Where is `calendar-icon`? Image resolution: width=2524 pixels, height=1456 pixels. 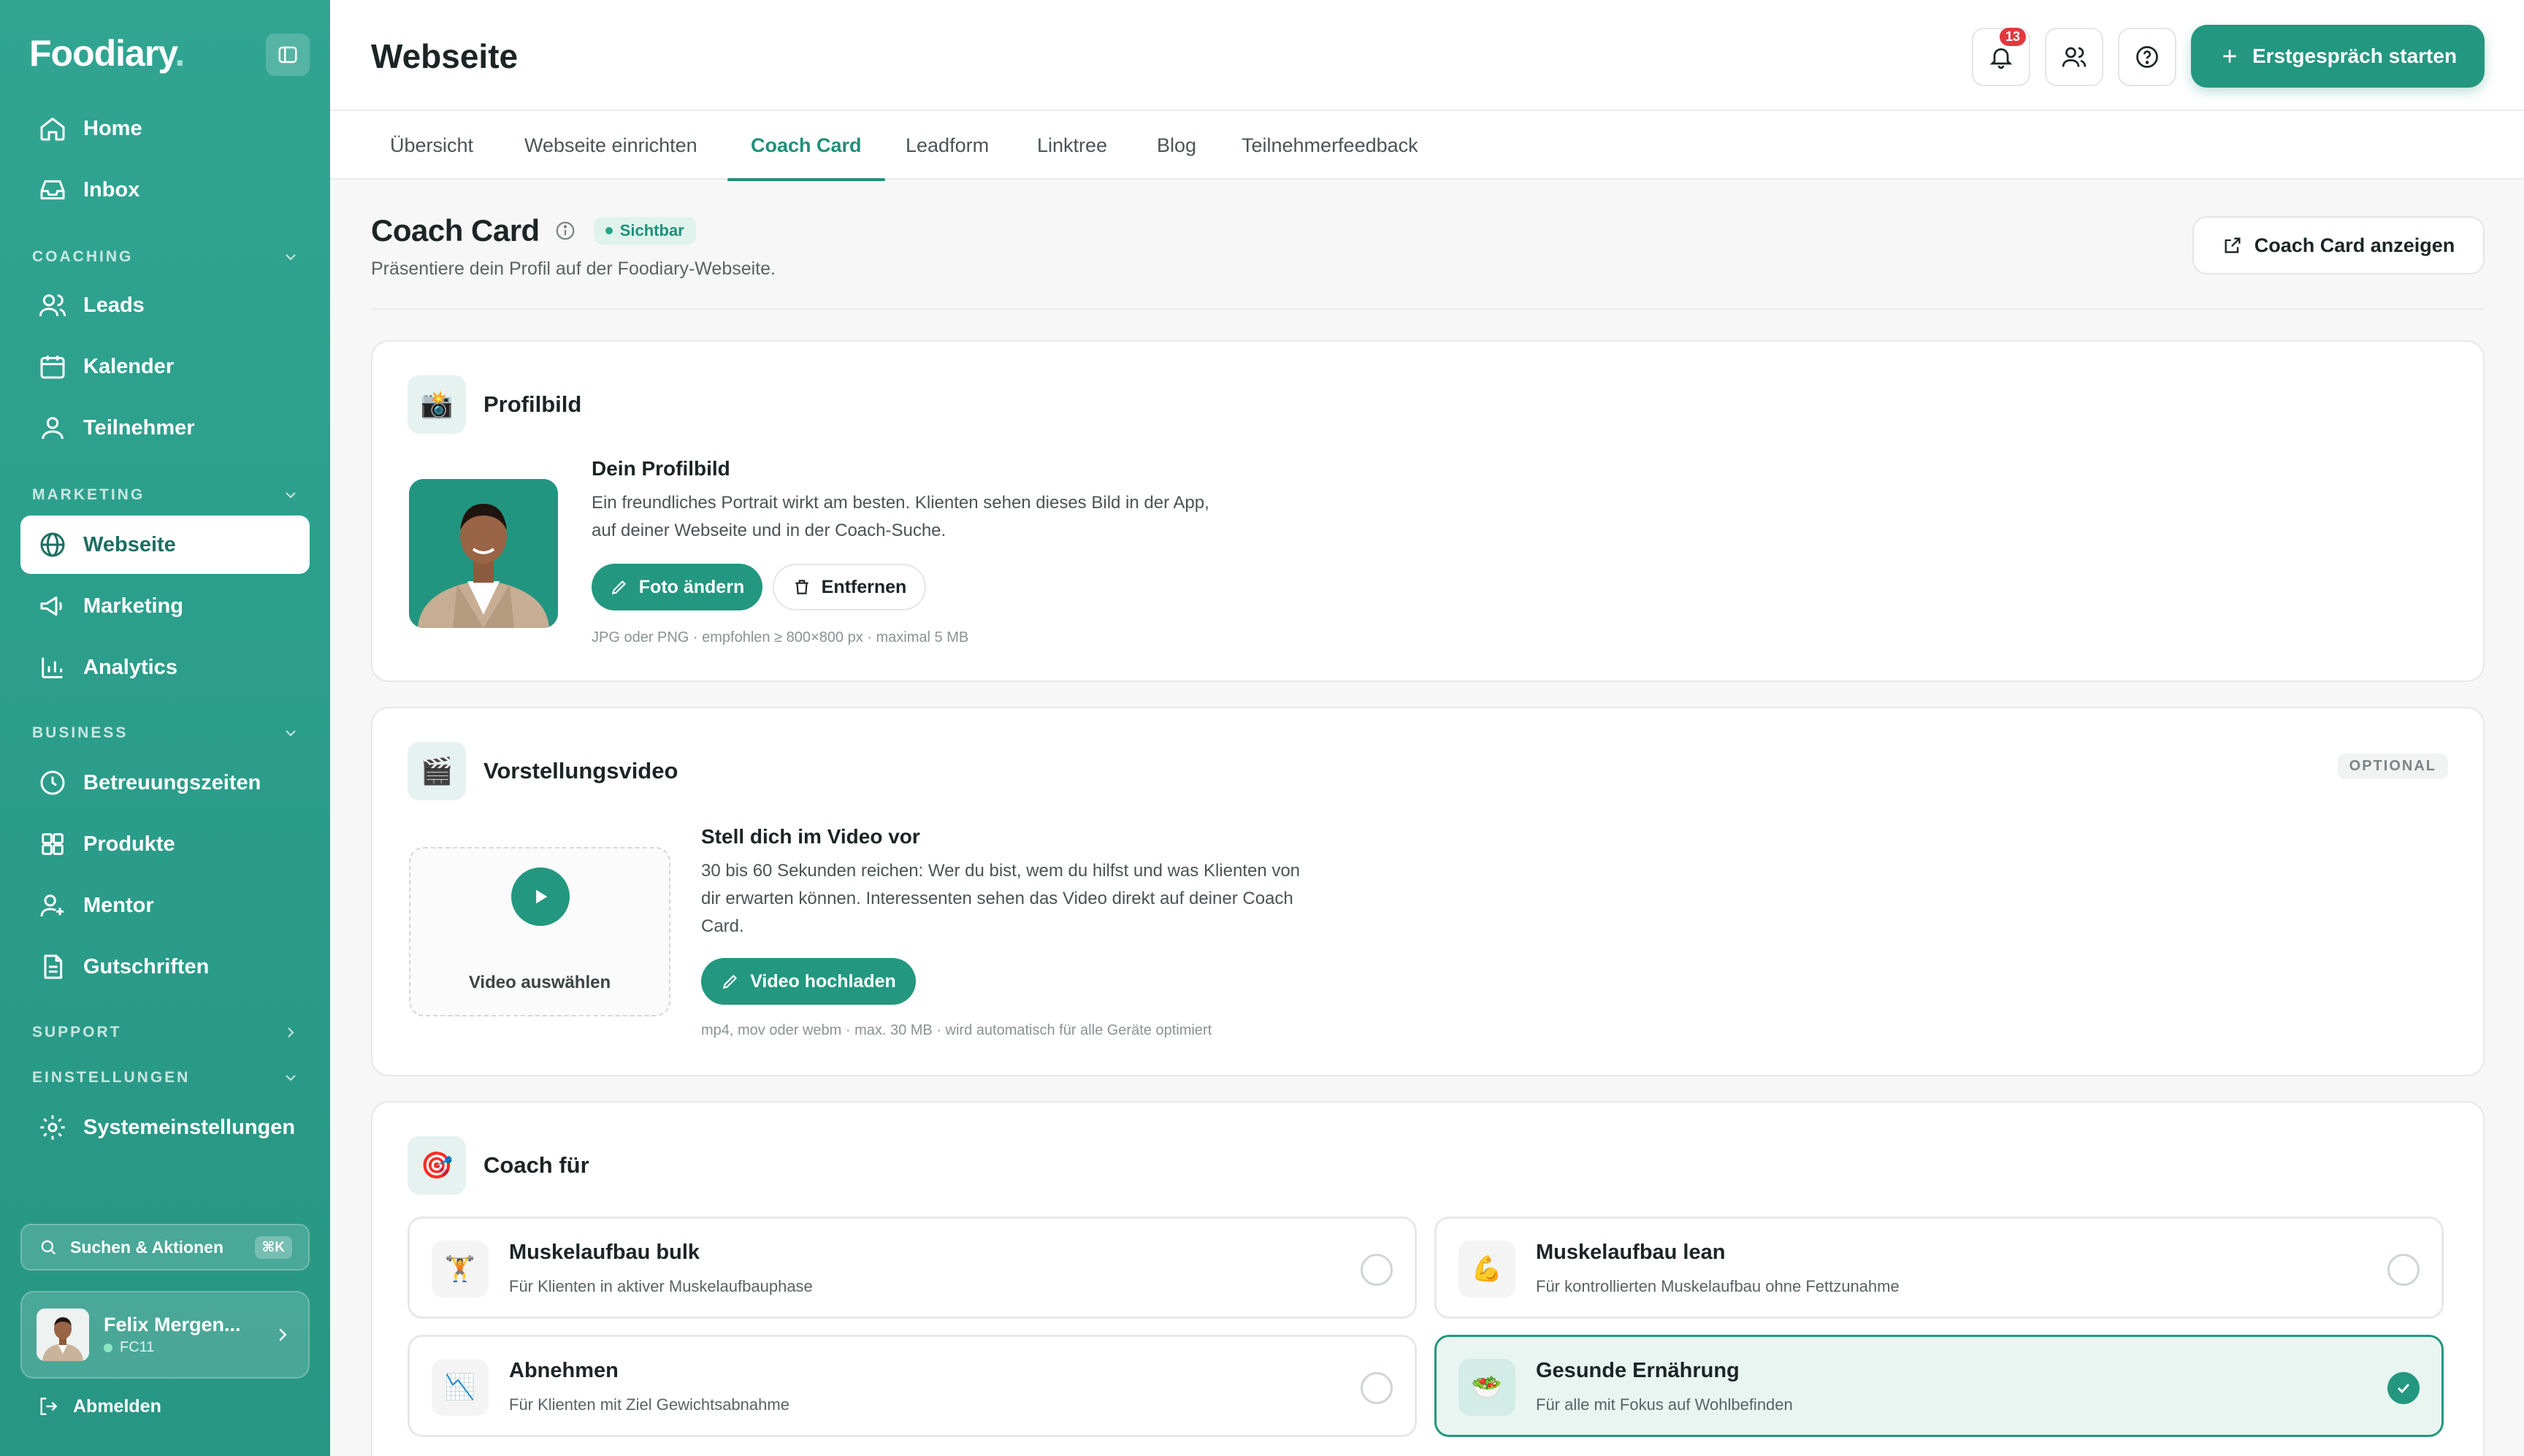
calendar-icon is located at coordinates (52, 367).